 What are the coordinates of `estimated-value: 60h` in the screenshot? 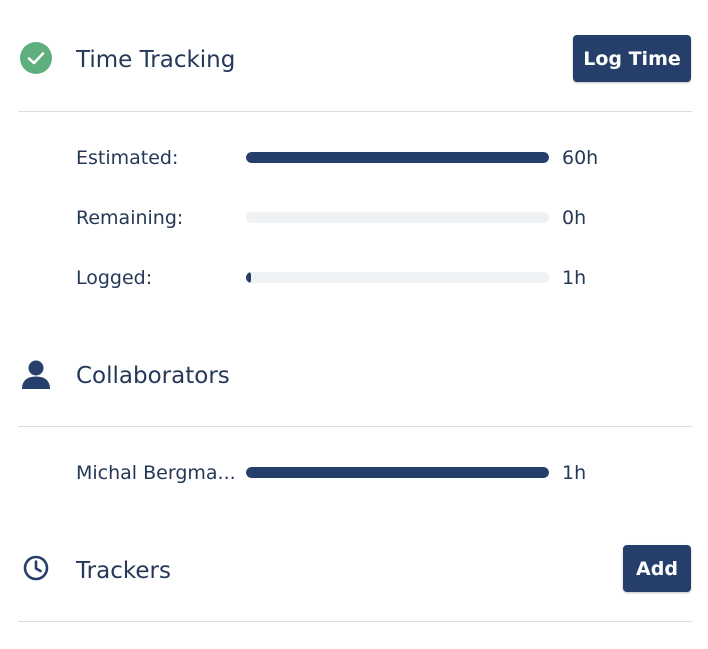 It's located at (580, 158).